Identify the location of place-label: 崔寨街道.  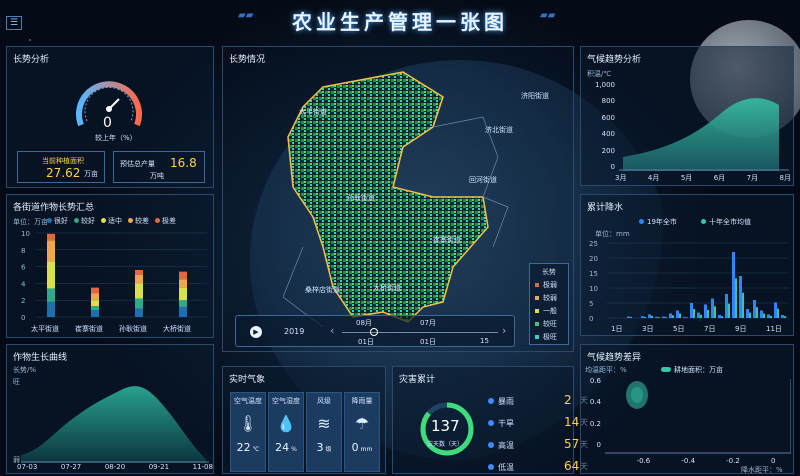
(447, 240).